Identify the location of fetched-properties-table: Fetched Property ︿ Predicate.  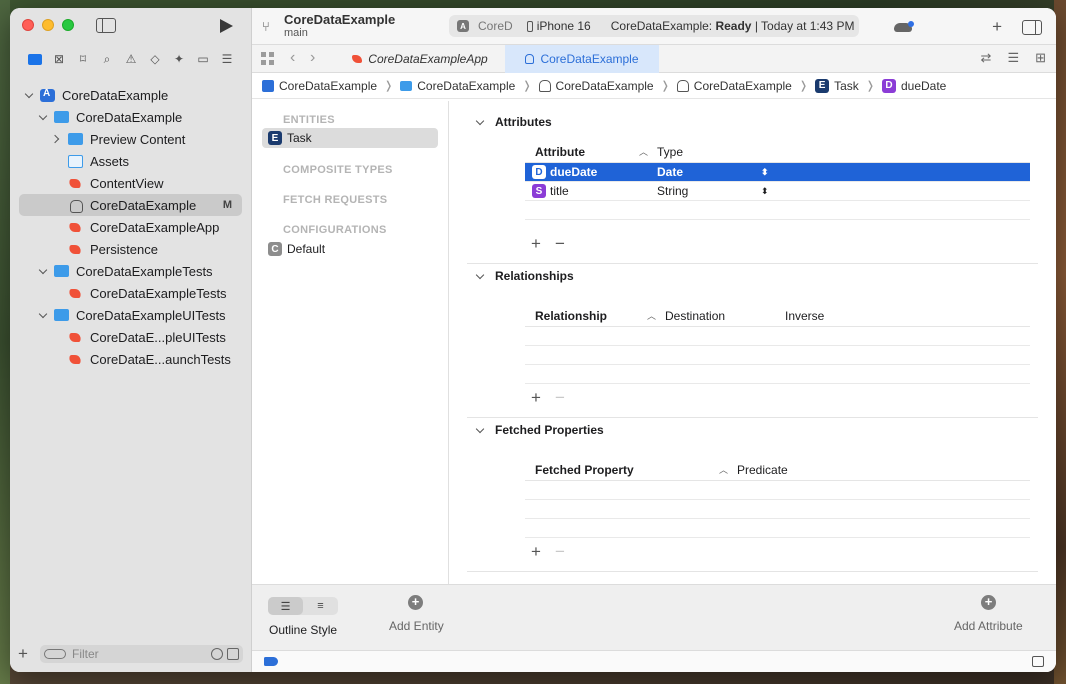
(777, 498).